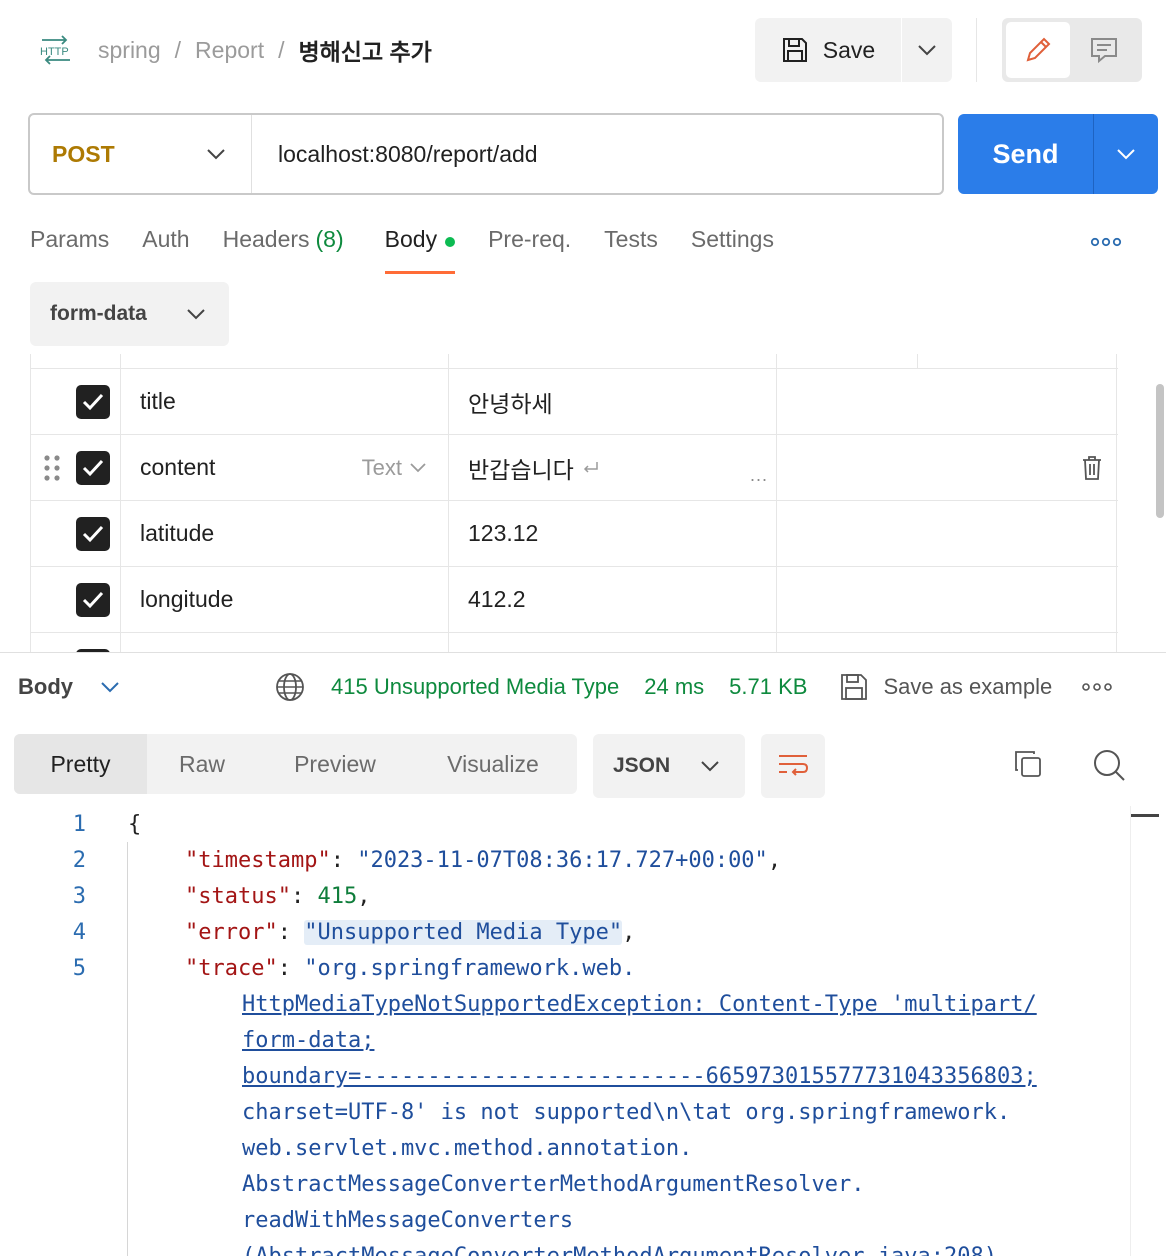  I want to click on method-label: POST, so click(83, 153).